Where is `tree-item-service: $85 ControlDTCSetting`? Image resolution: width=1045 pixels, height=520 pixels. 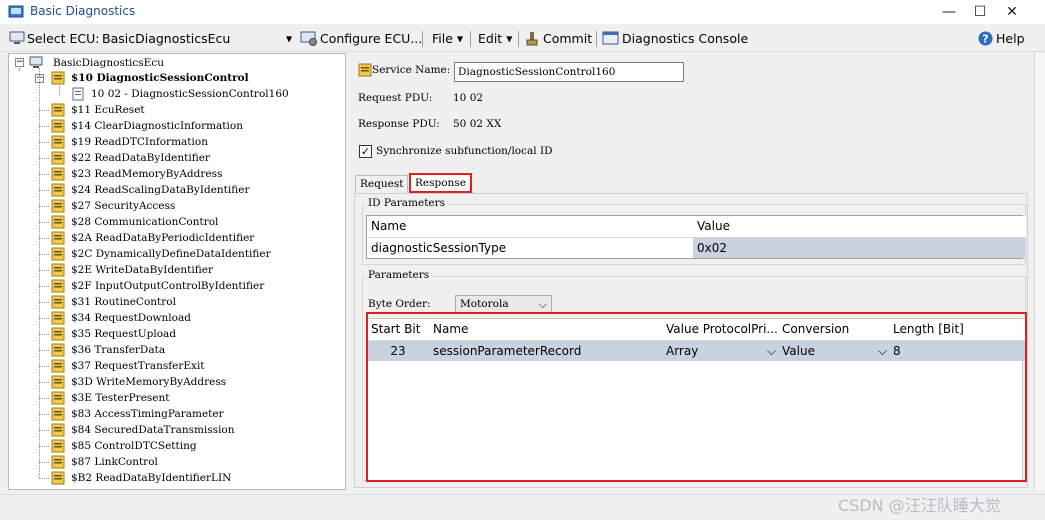 tree-item-service: $85 ControlDTCSetting is located at coordinates (134, 446).